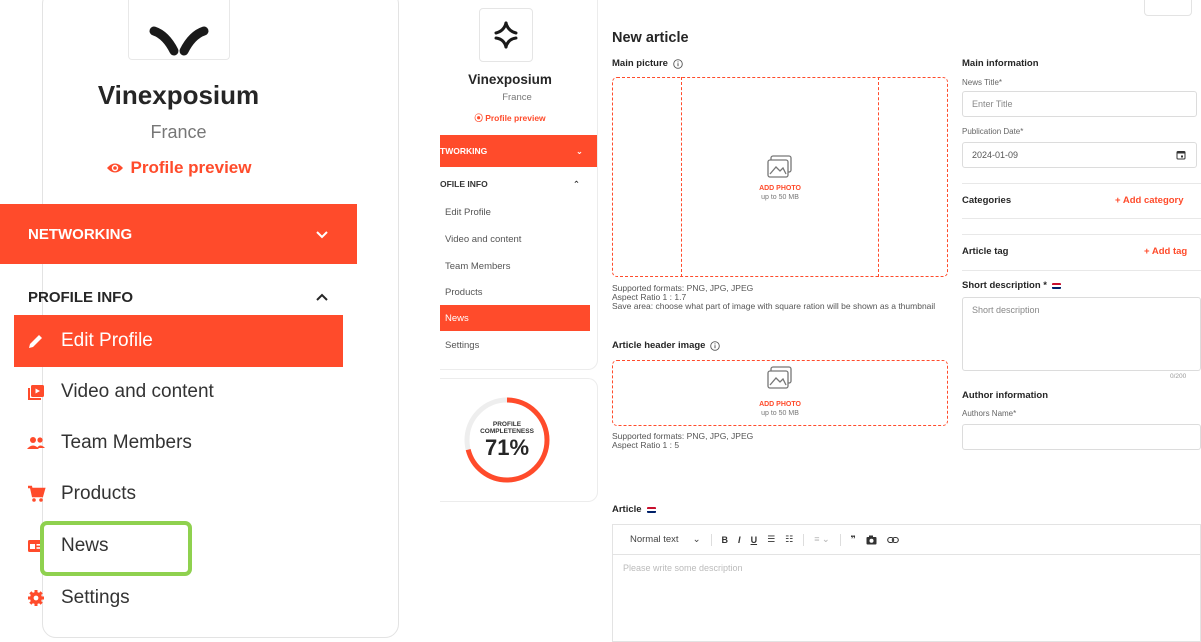 The height and width of the screenshot is (642, 1201). I want to click on networking-section-toggle: NETWORKING, so click(178, 234).